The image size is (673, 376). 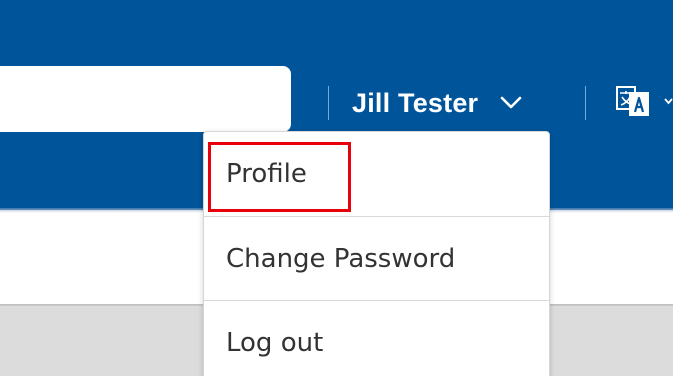 I want to click on menu-item-change-password: Change Password, so click(x=376, y=258).